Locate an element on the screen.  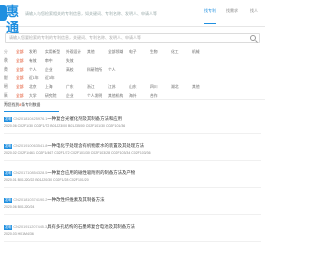
filter-option: 北京 is located at coordinates (33, 87).